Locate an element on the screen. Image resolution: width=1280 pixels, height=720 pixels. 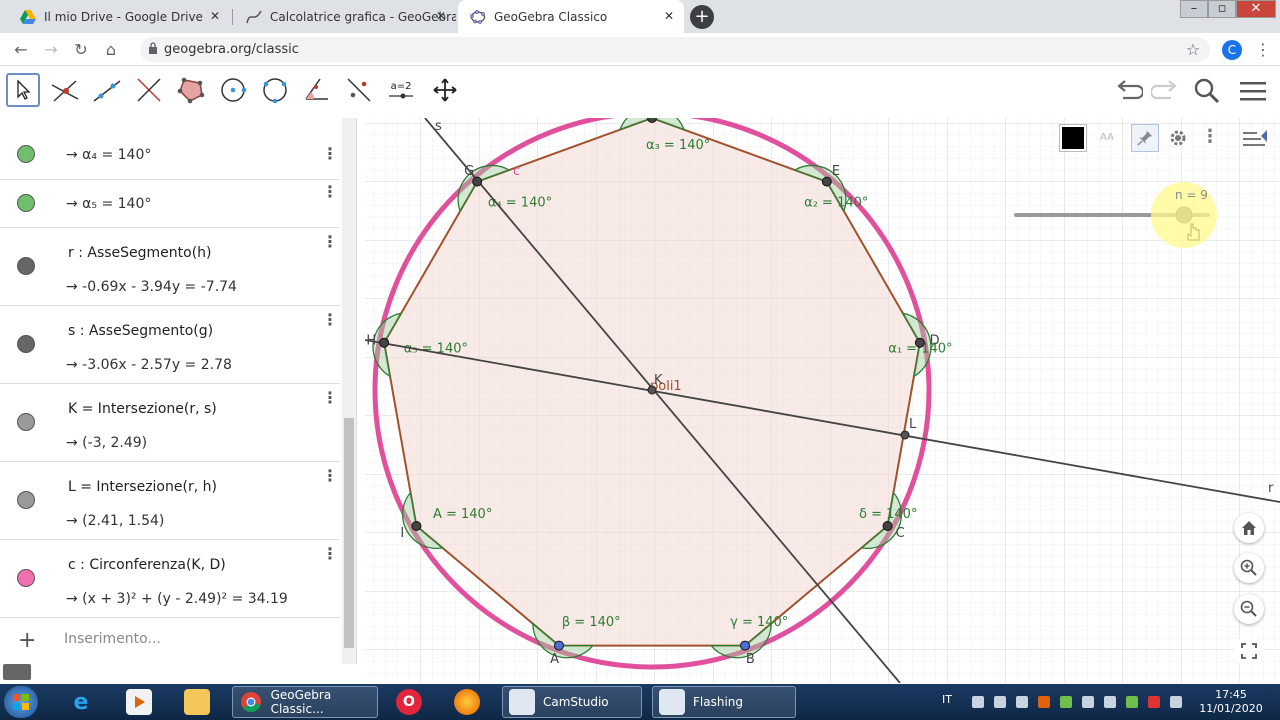
color-picker-button is located at coordinates (1073, 138).